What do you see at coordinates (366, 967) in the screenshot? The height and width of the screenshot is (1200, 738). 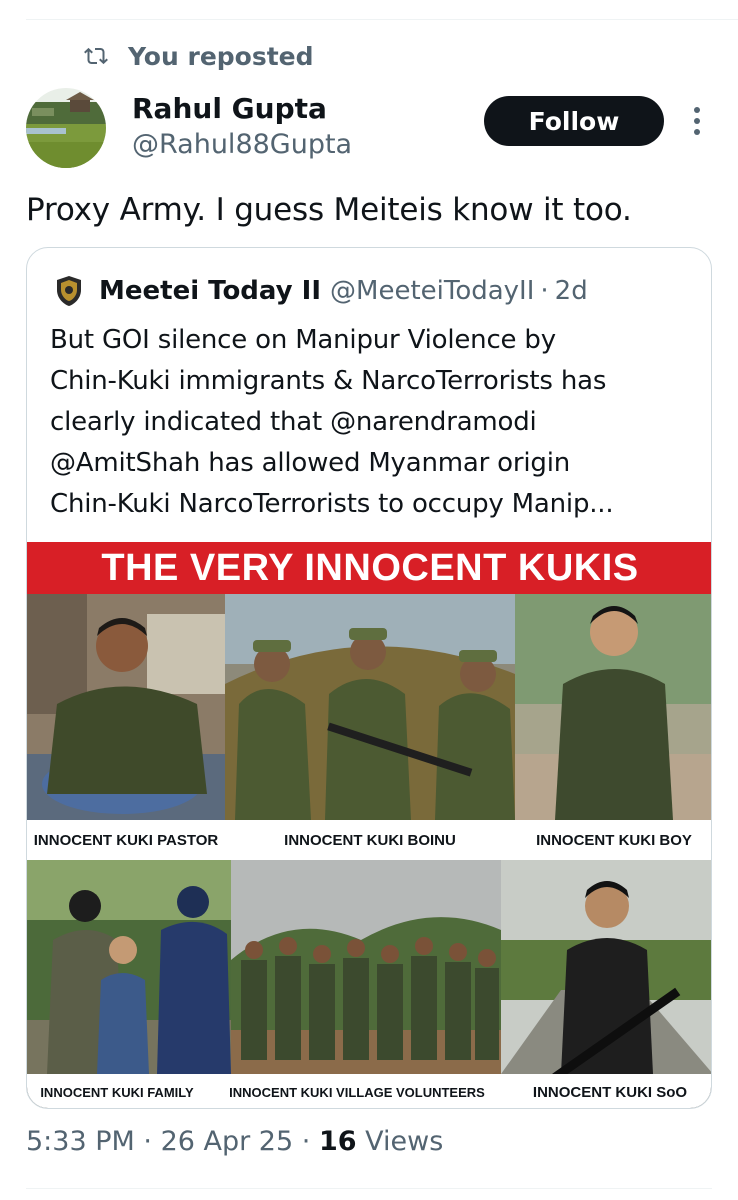 I see `photo-village-volunteers` at bounding box center [366, 967].